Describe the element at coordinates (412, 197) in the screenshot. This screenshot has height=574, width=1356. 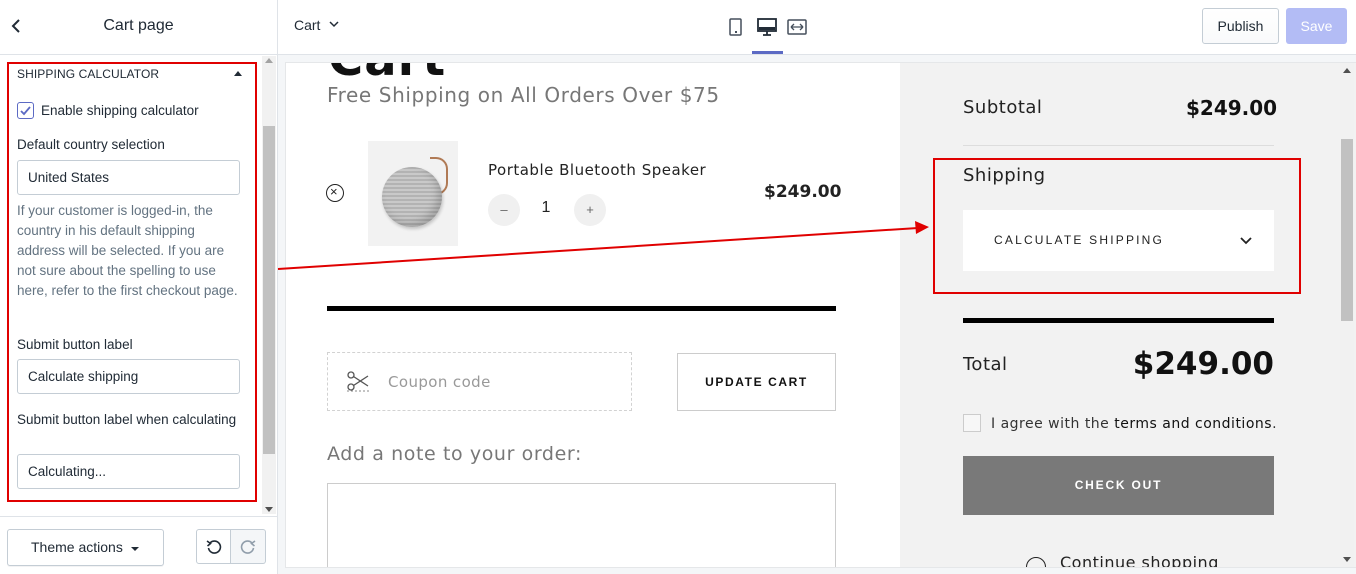
I see `speaker-graphic` at that location.